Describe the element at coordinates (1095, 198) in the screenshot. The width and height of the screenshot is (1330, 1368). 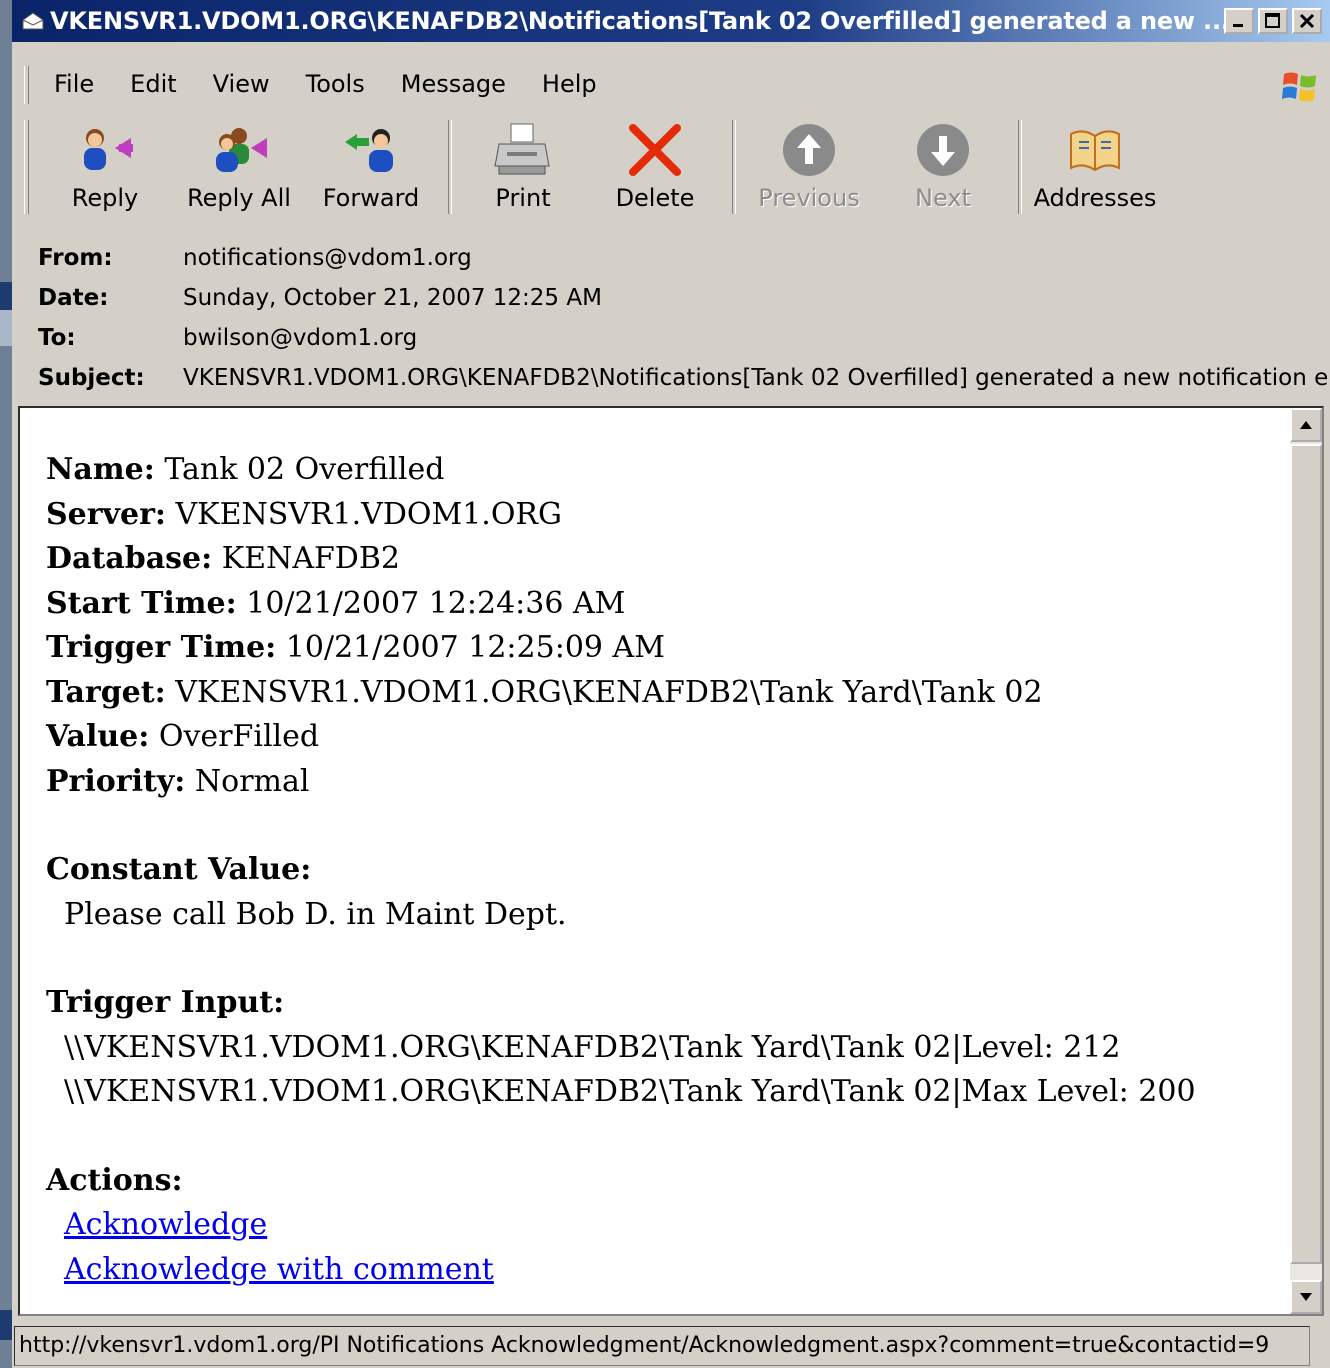
I see `addresses-label: Addresses` at that location.